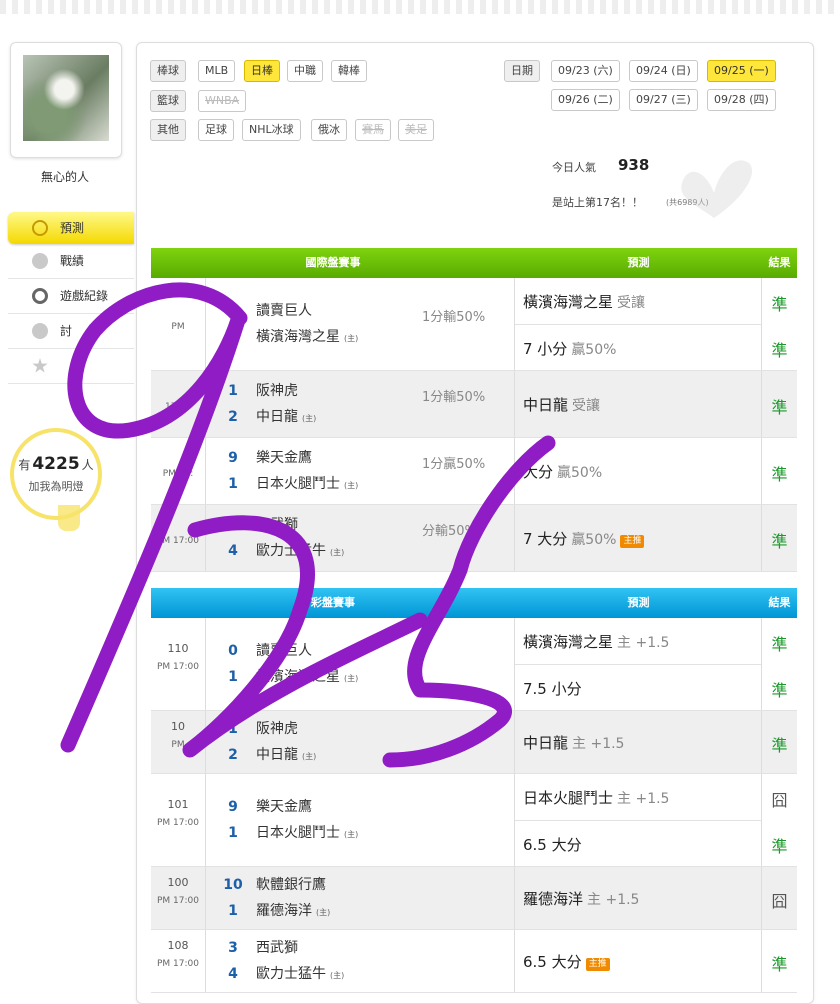 This screenshot has height=1004, width=840. Describe the element at coordinates (71, 331) in the screenshot. I see `sidebar-item-discuss: 討` at that location.